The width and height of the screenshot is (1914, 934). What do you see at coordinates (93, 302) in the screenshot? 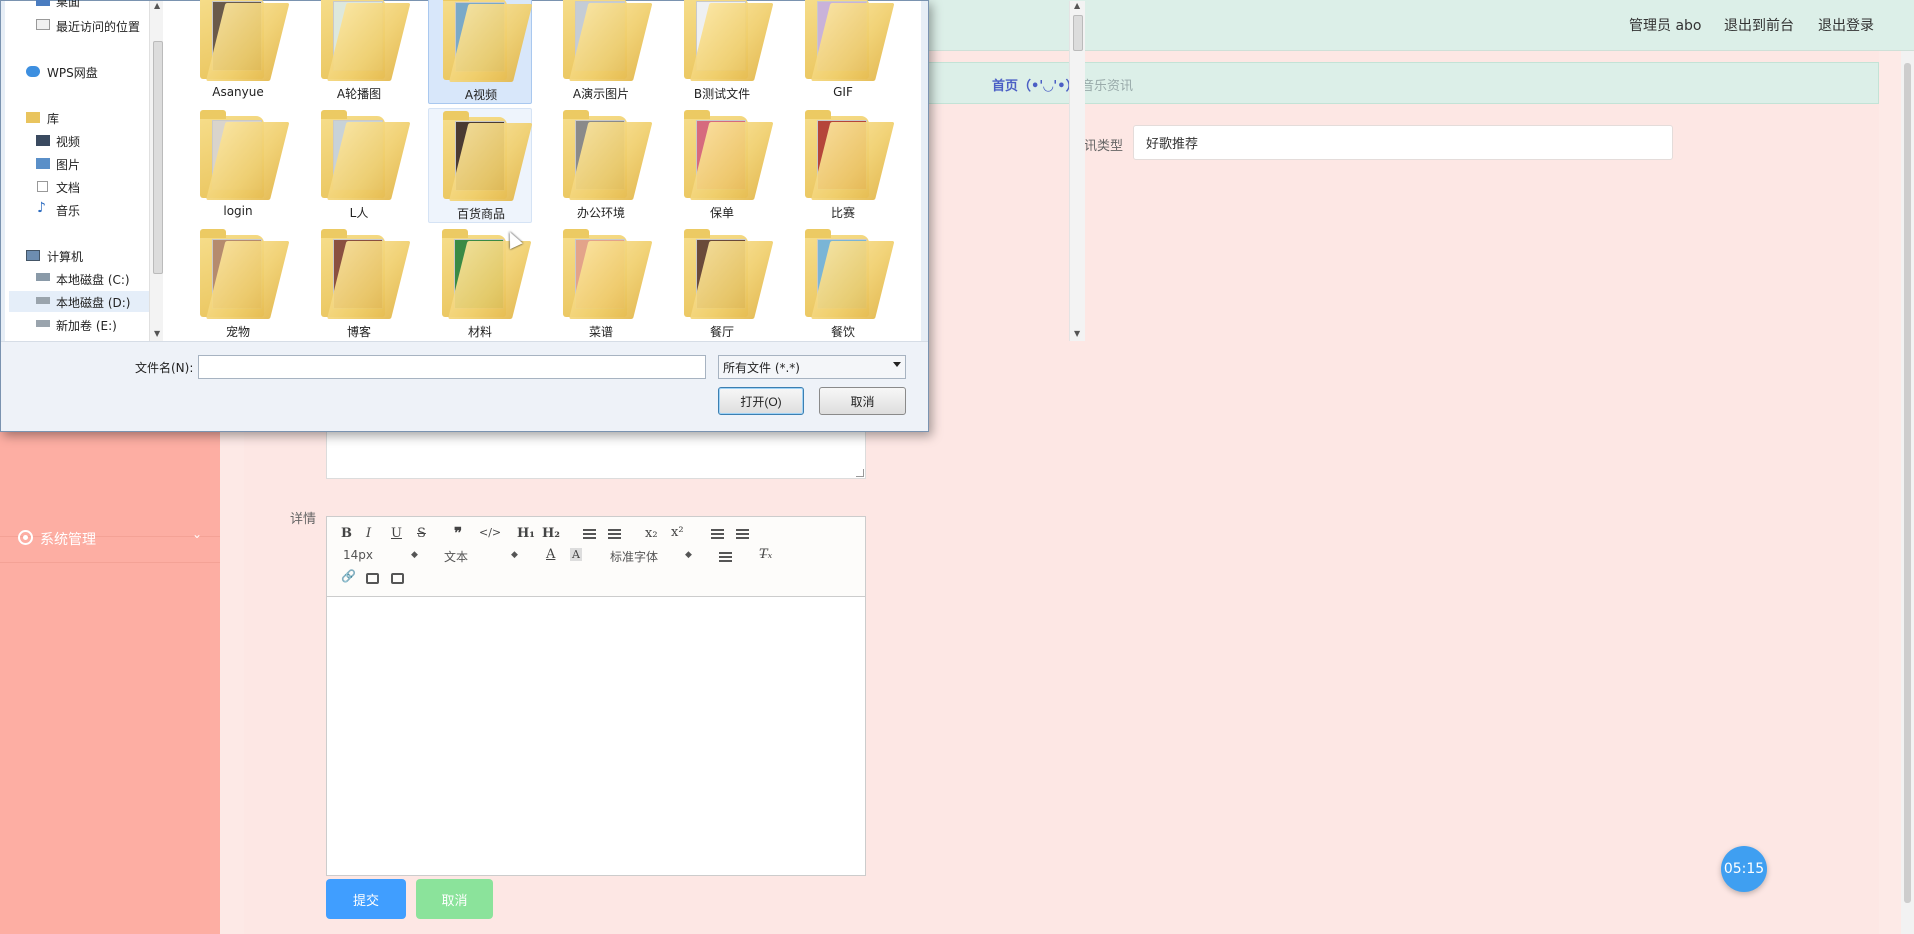
I see `nav-item-drive-d: 本地磁盘 (D:)` at bounding box center [93, 302].